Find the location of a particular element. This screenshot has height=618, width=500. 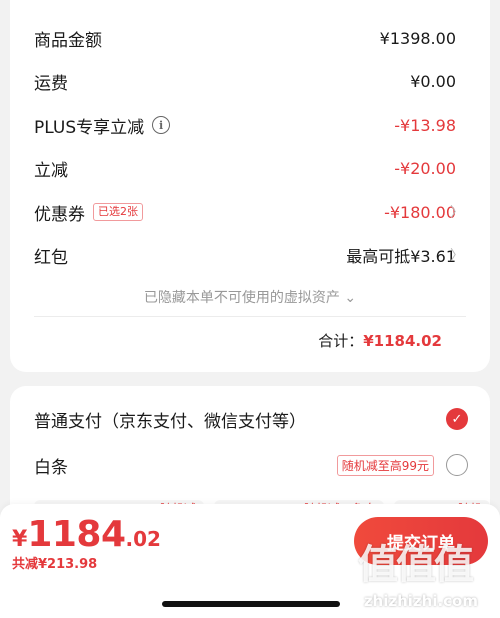

shipping-label: 运费 is located at coordinates (51, 83).